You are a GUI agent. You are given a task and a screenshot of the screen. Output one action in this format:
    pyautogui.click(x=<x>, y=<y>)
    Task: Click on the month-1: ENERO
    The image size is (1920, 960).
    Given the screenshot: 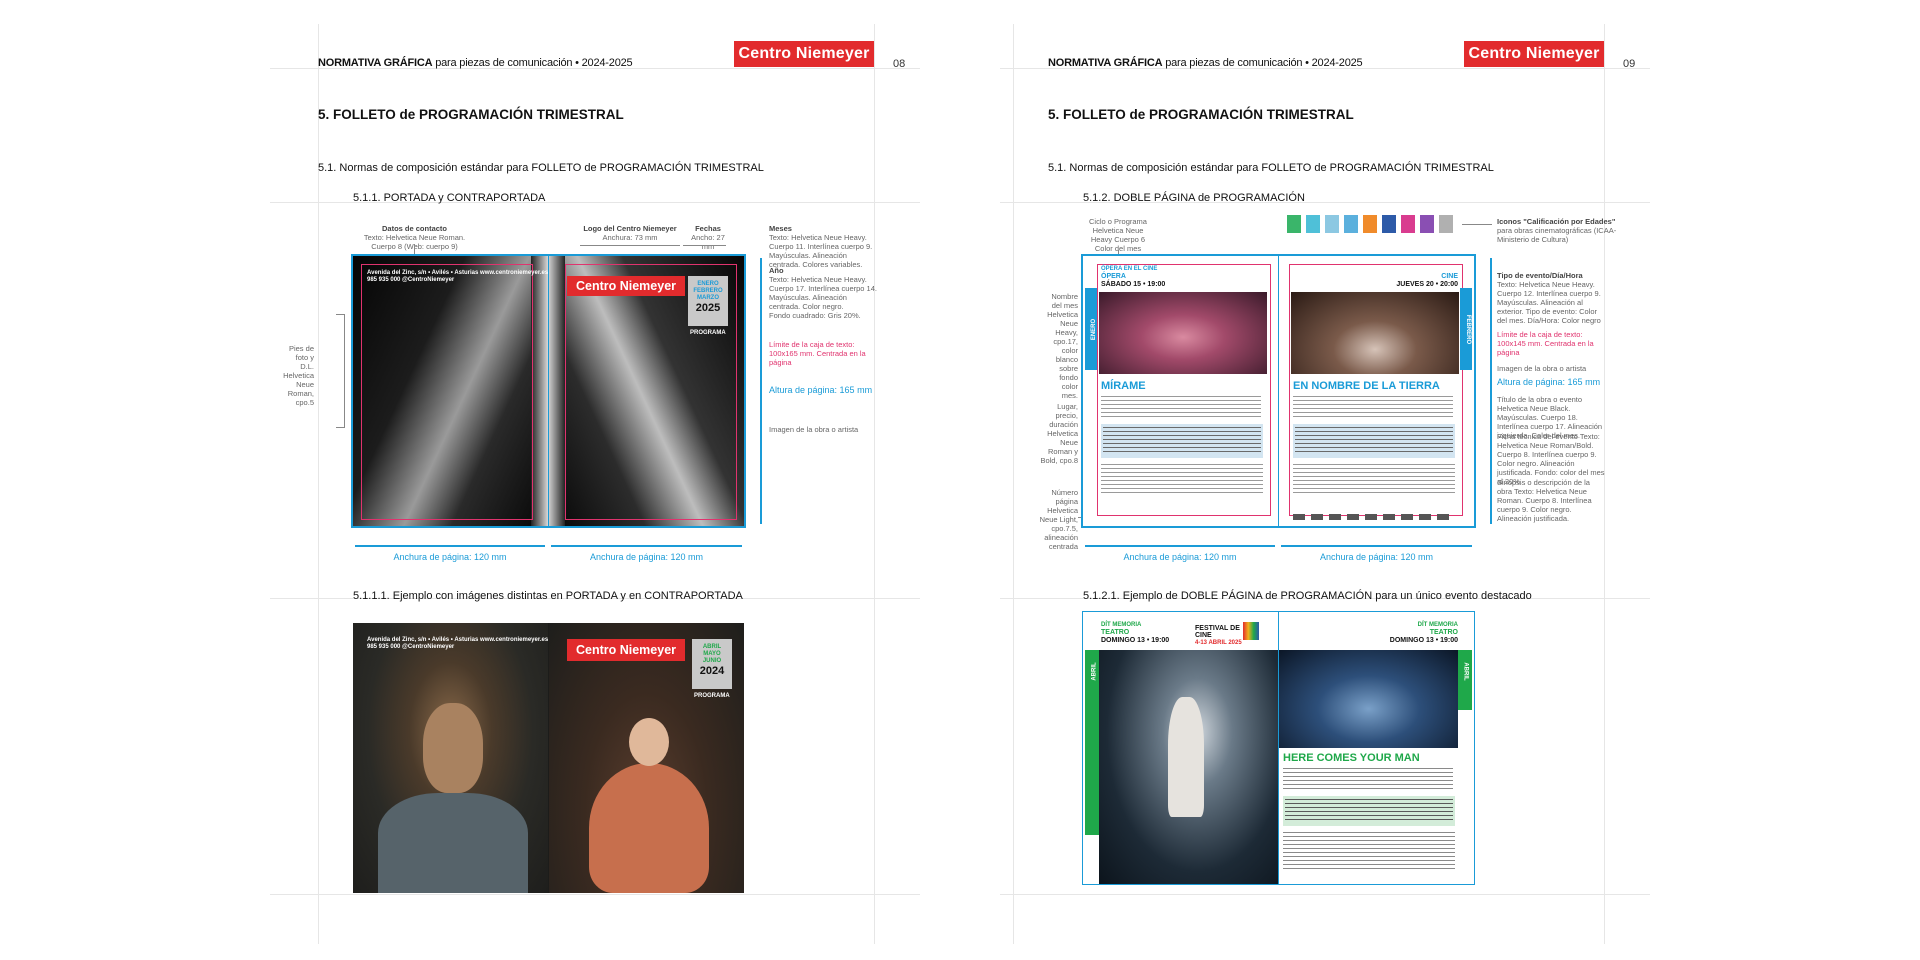 What is the action you would take?
    pyautogui.click(x=708, y=284)
    